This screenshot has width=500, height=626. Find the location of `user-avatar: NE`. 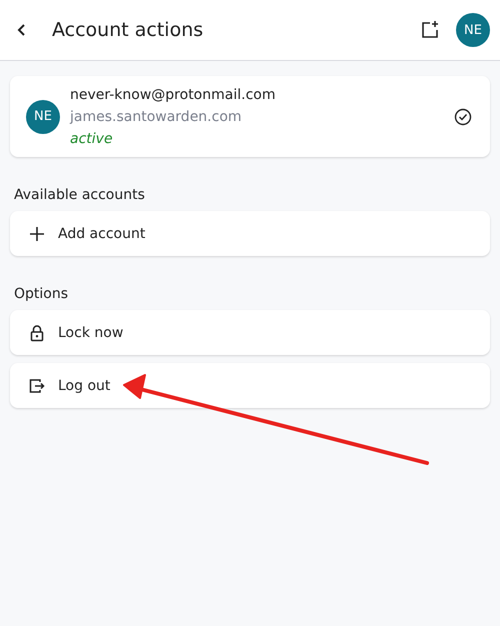

user-avatar: NE is located at coordinates (473, 30).